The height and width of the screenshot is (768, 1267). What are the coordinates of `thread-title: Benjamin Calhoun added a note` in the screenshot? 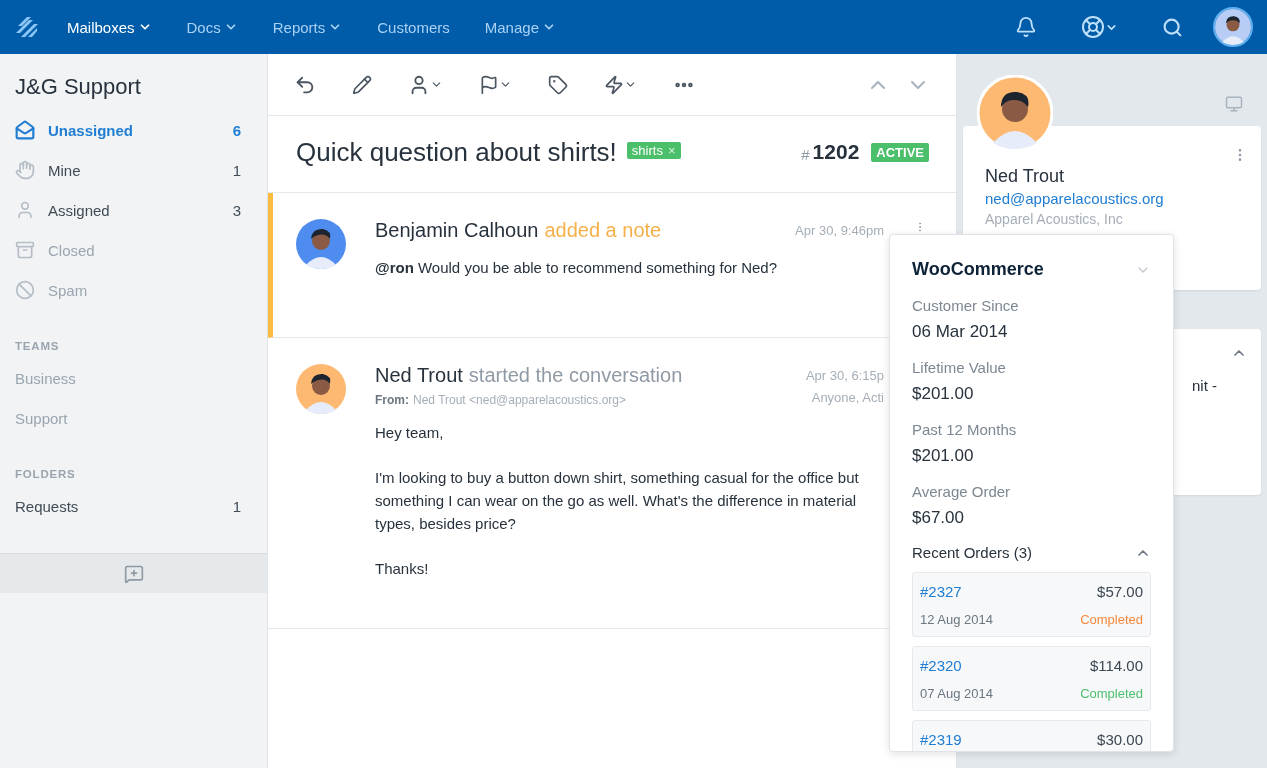 It's located at (519, 230).